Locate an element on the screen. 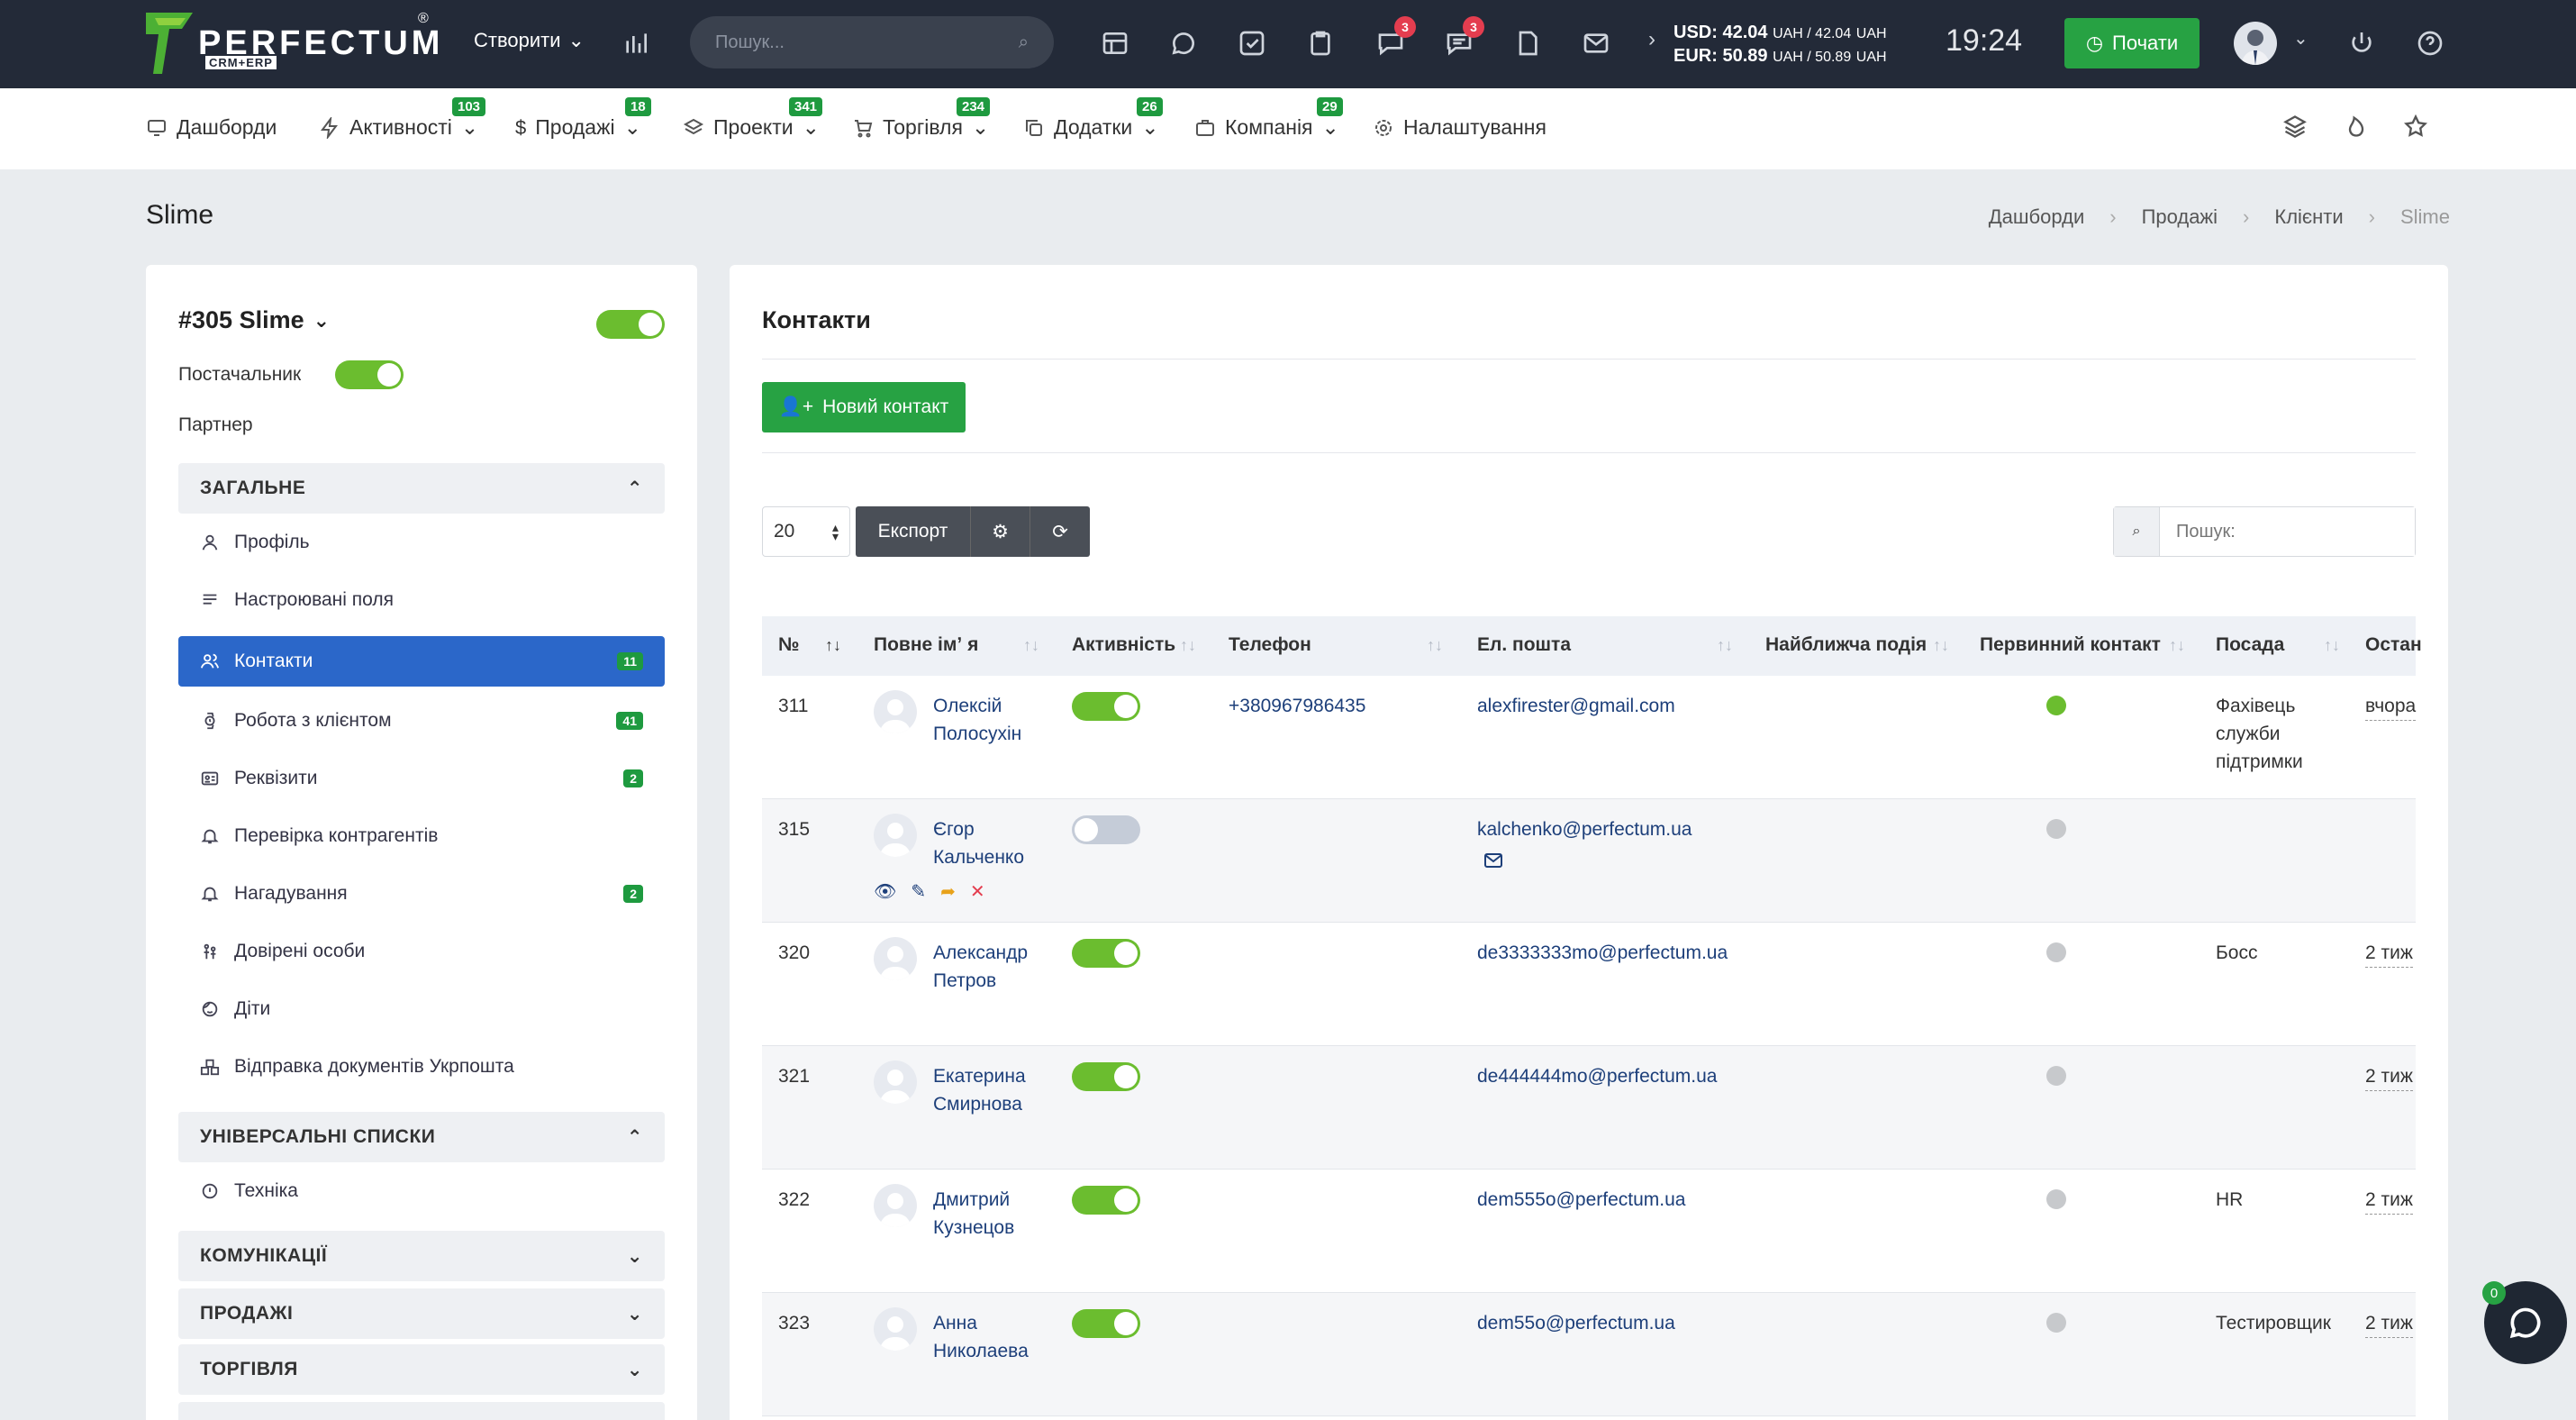 This screenshot has width=2576, height=1420. nav-projects: Проекти ⌄ 341 is located at coordinates (753, 118).